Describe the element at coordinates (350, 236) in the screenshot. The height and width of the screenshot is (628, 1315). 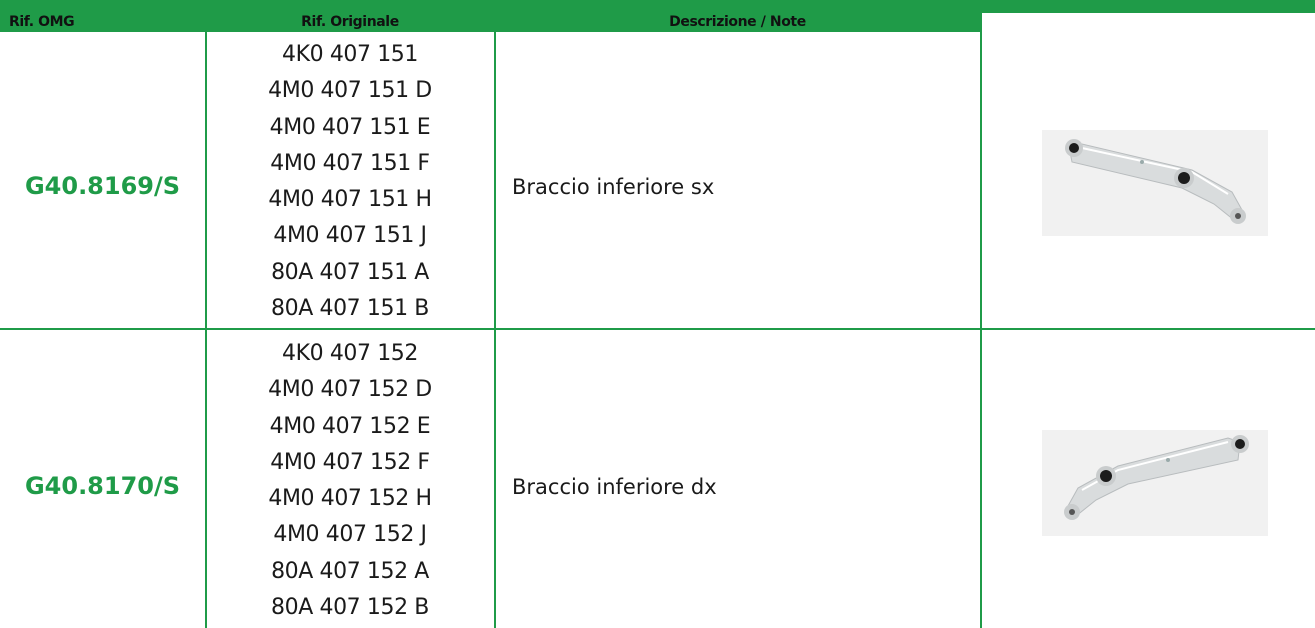
I see `original-ref: 4M0 407 151 J` at that location.